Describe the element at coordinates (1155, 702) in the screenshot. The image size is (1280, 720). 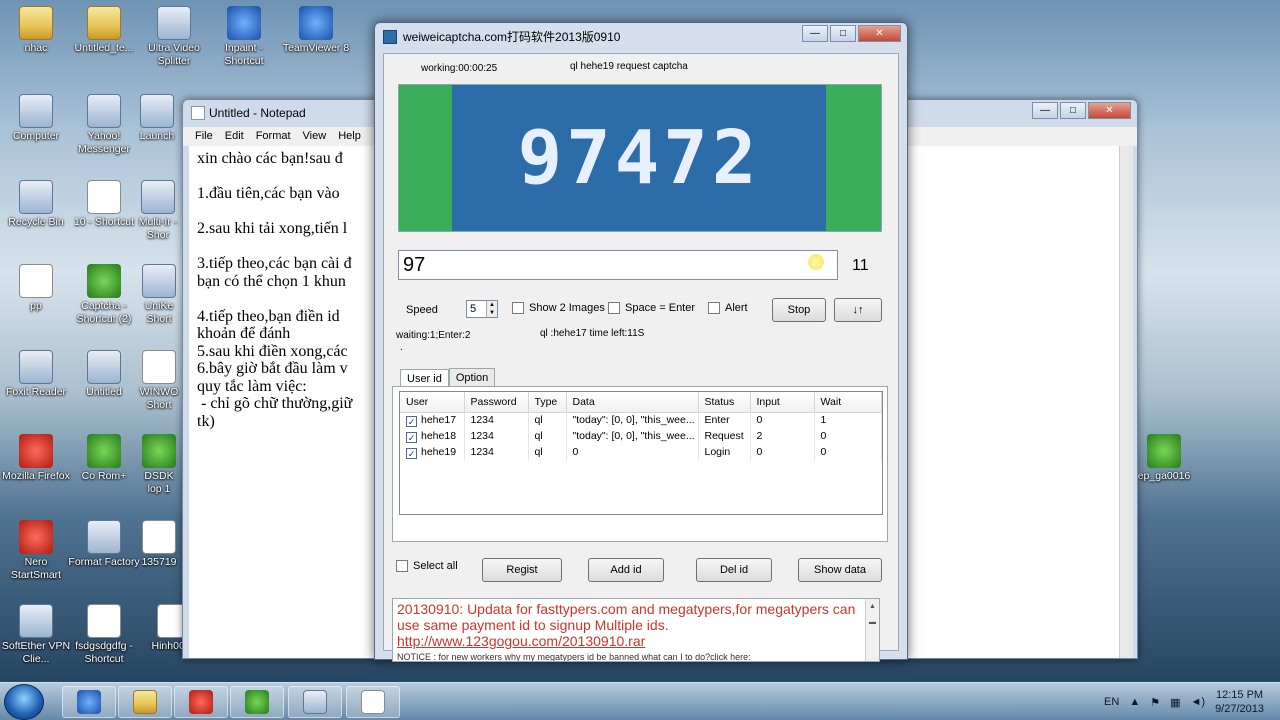
I see `flag-icon: ⚑` at that location.